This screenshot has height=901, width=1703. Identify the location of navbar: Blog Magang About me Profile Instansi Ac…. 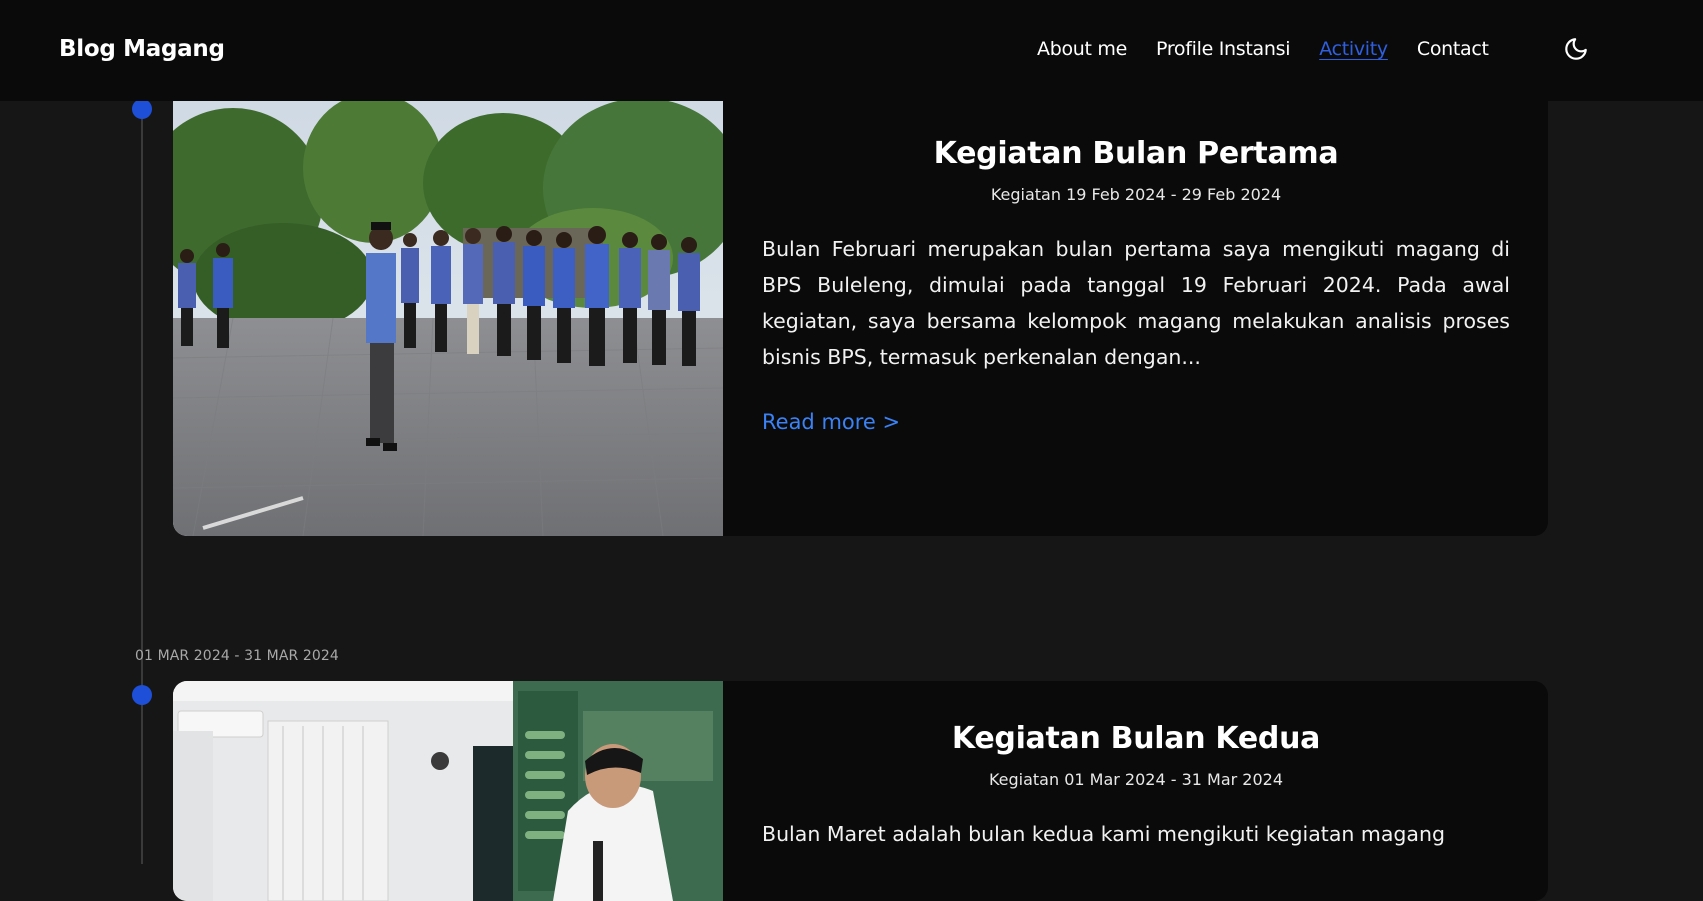
(851, 50).